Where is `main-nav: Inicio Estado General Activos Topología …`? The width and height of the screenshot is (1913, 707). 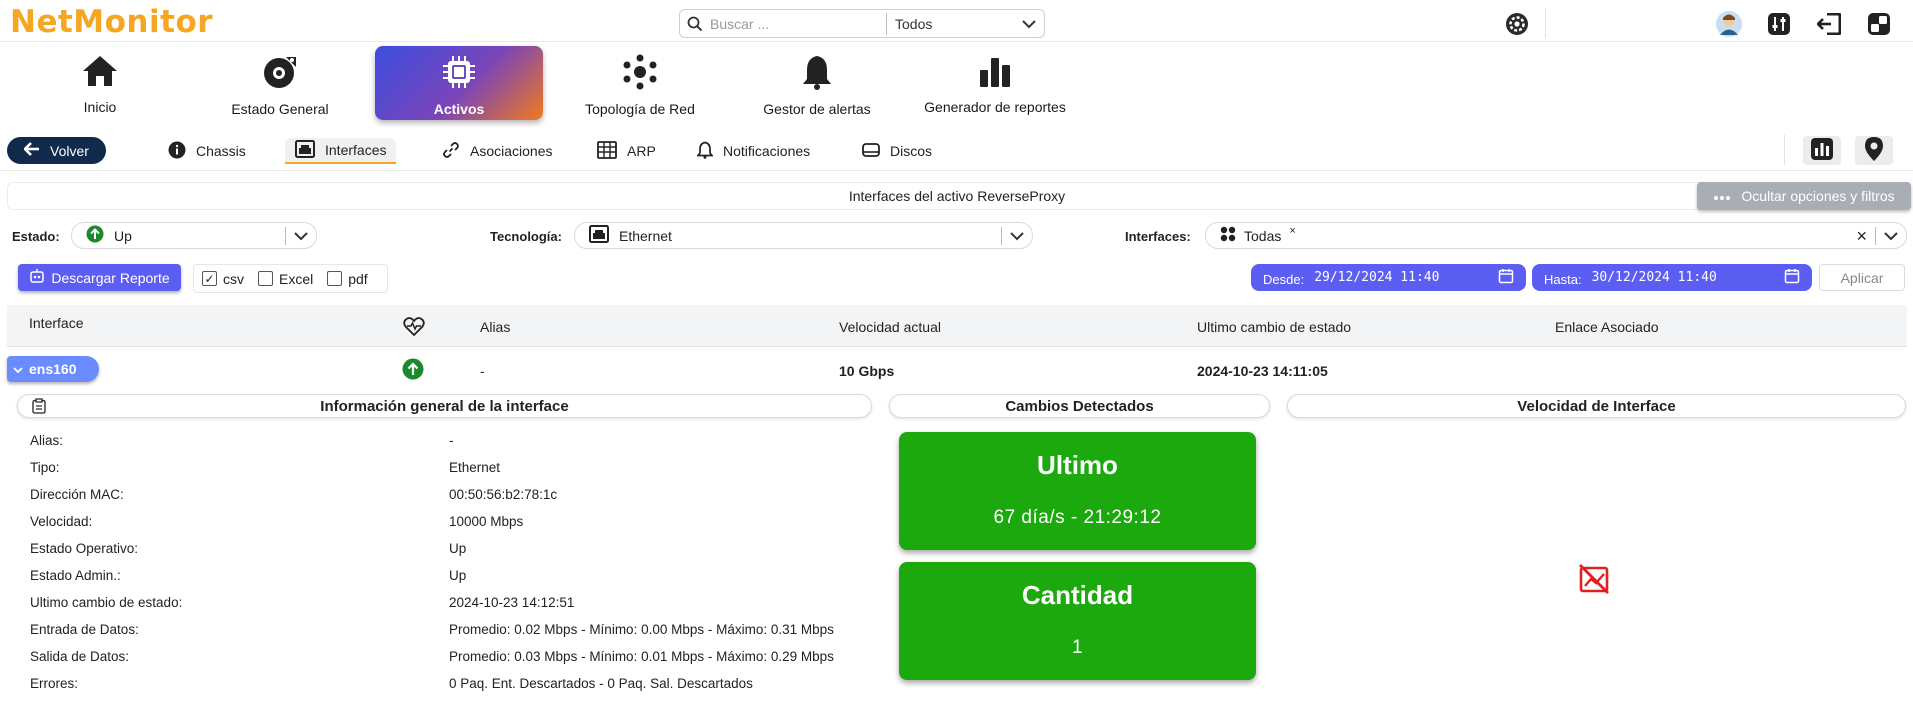
main-nav: Inicio Estado General Activos Topología … is located at coordinates (956, 84).